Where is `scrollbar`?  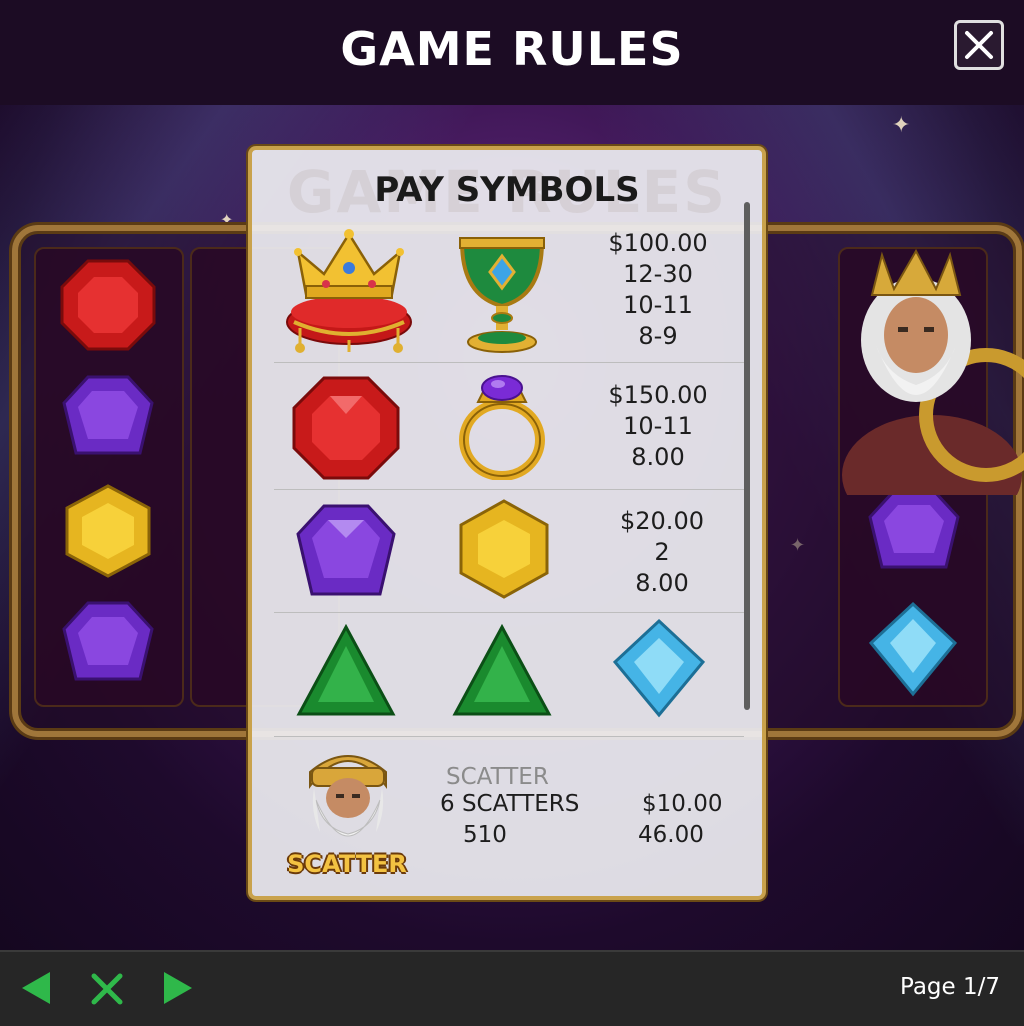 scrollbar is located at coordinates (747, 456).